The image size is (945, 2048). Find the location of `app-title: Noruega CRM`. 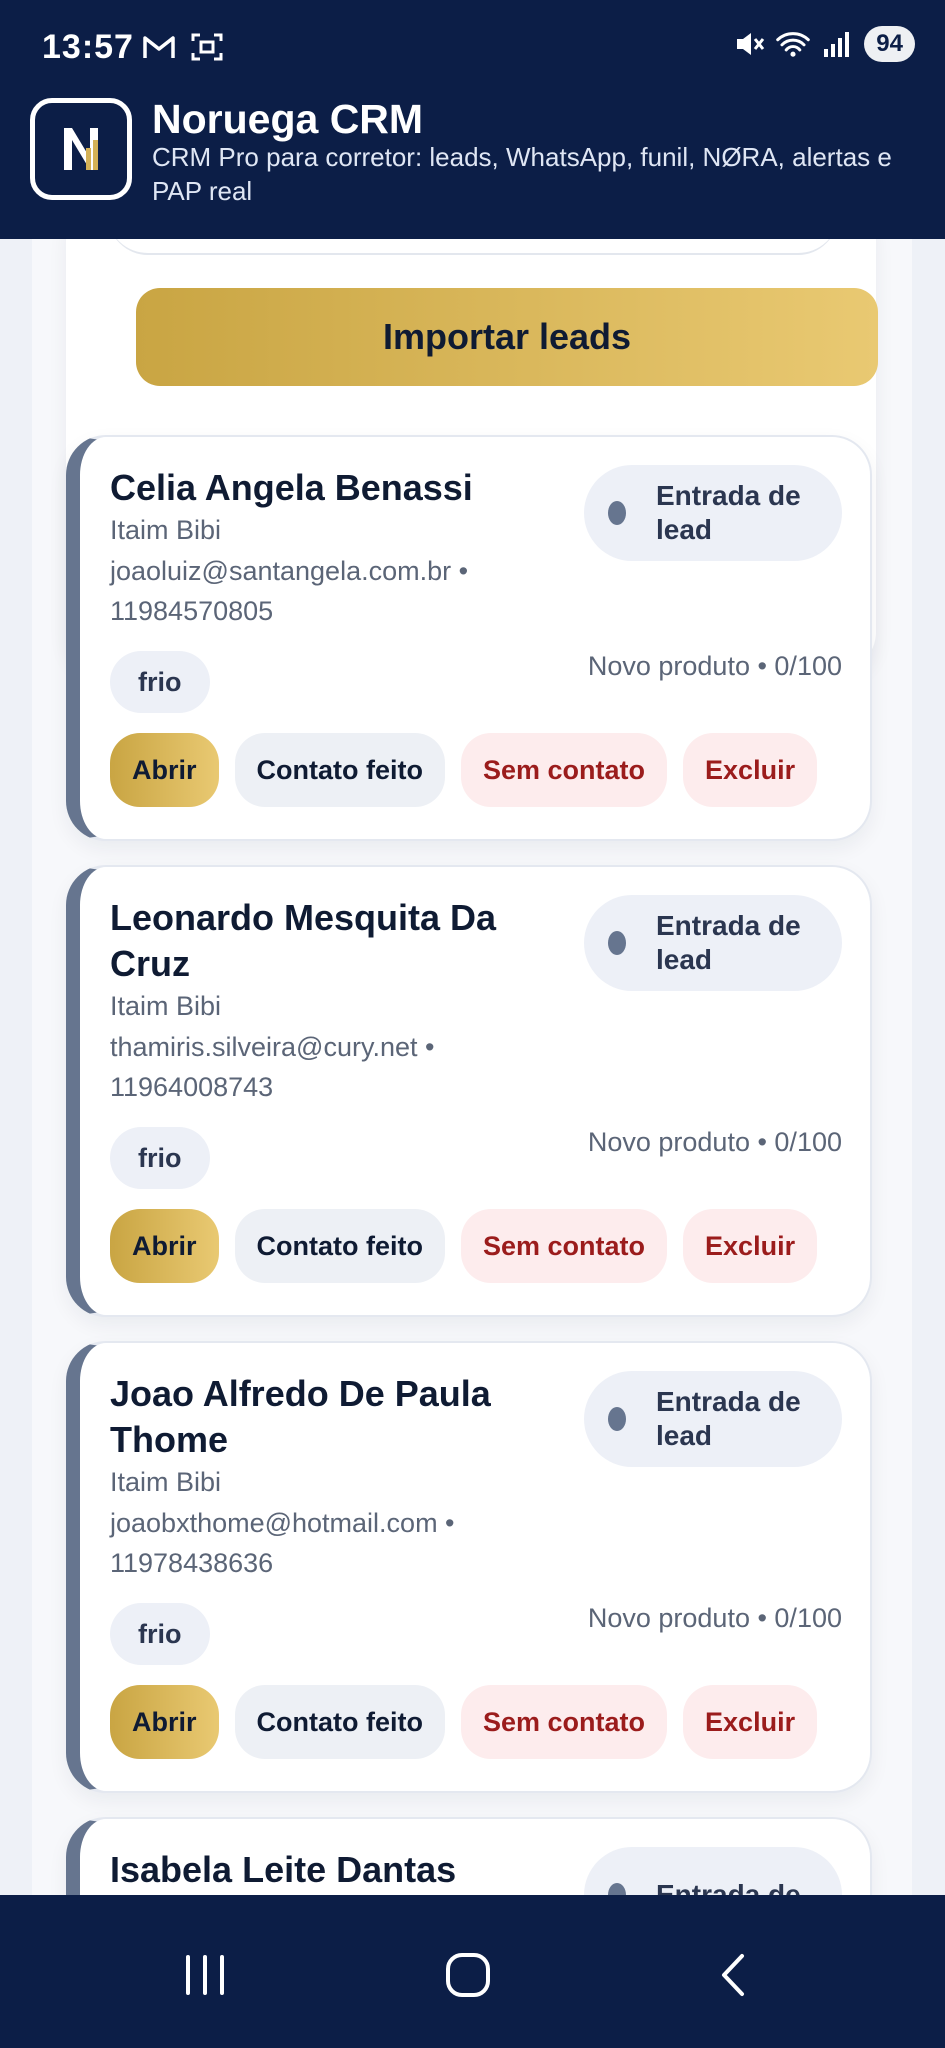

app-title: Noruega CRM is located at coordinates (288, 119).